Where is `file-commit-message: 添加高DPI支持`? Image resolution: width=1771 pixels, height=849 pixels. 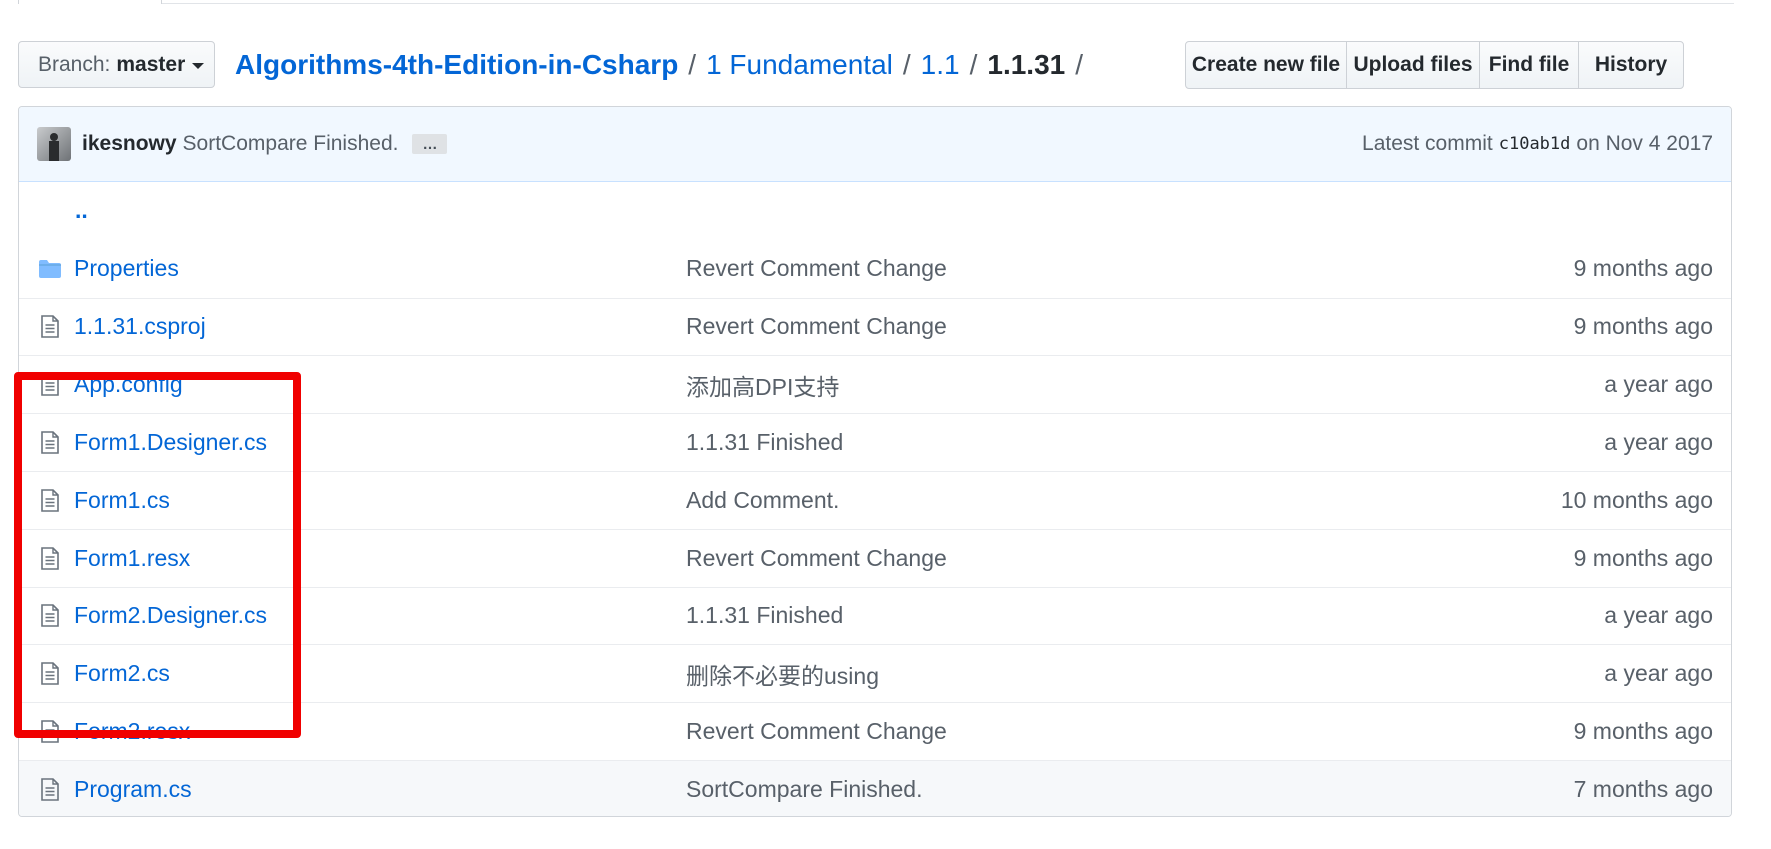 file-commit-message: 添加高DPI支持 is located at coordinates (1145, 385).